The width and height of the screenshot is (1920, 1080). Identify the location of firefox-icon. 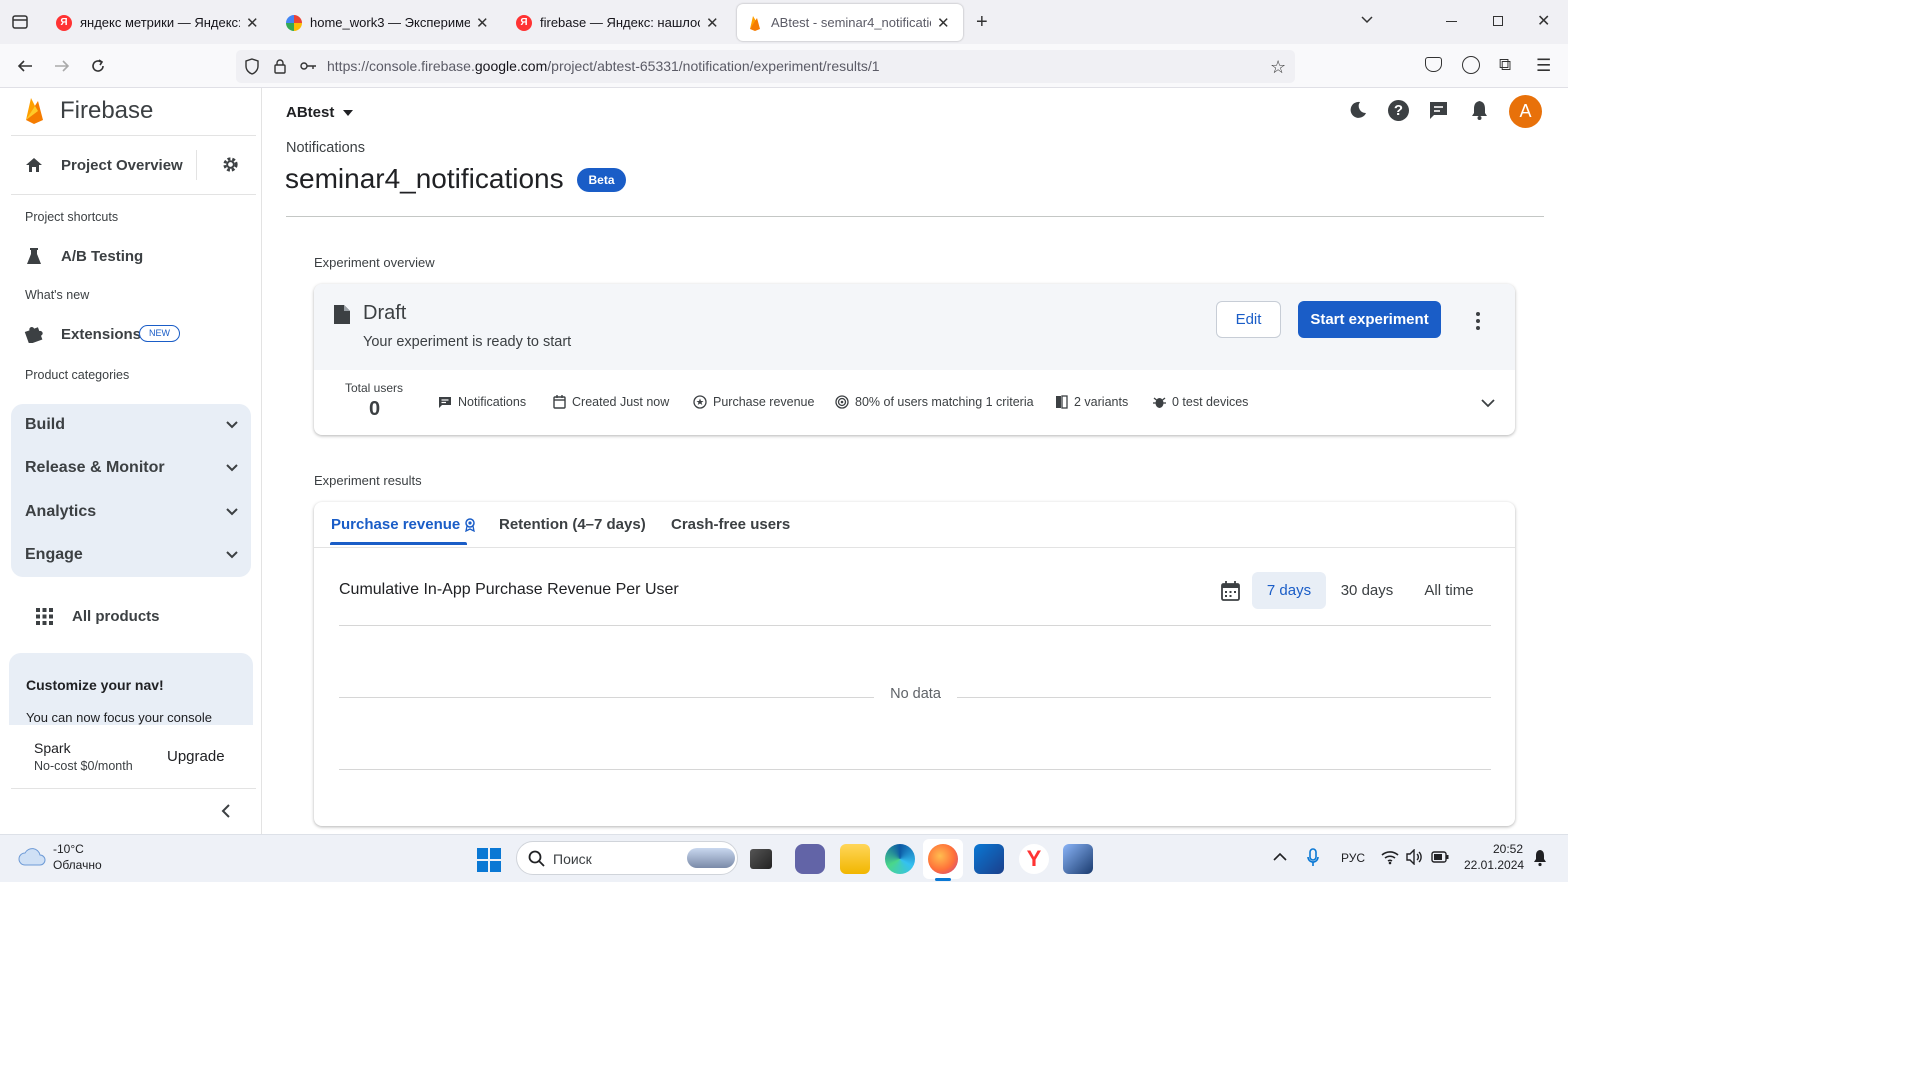
(943, 859).